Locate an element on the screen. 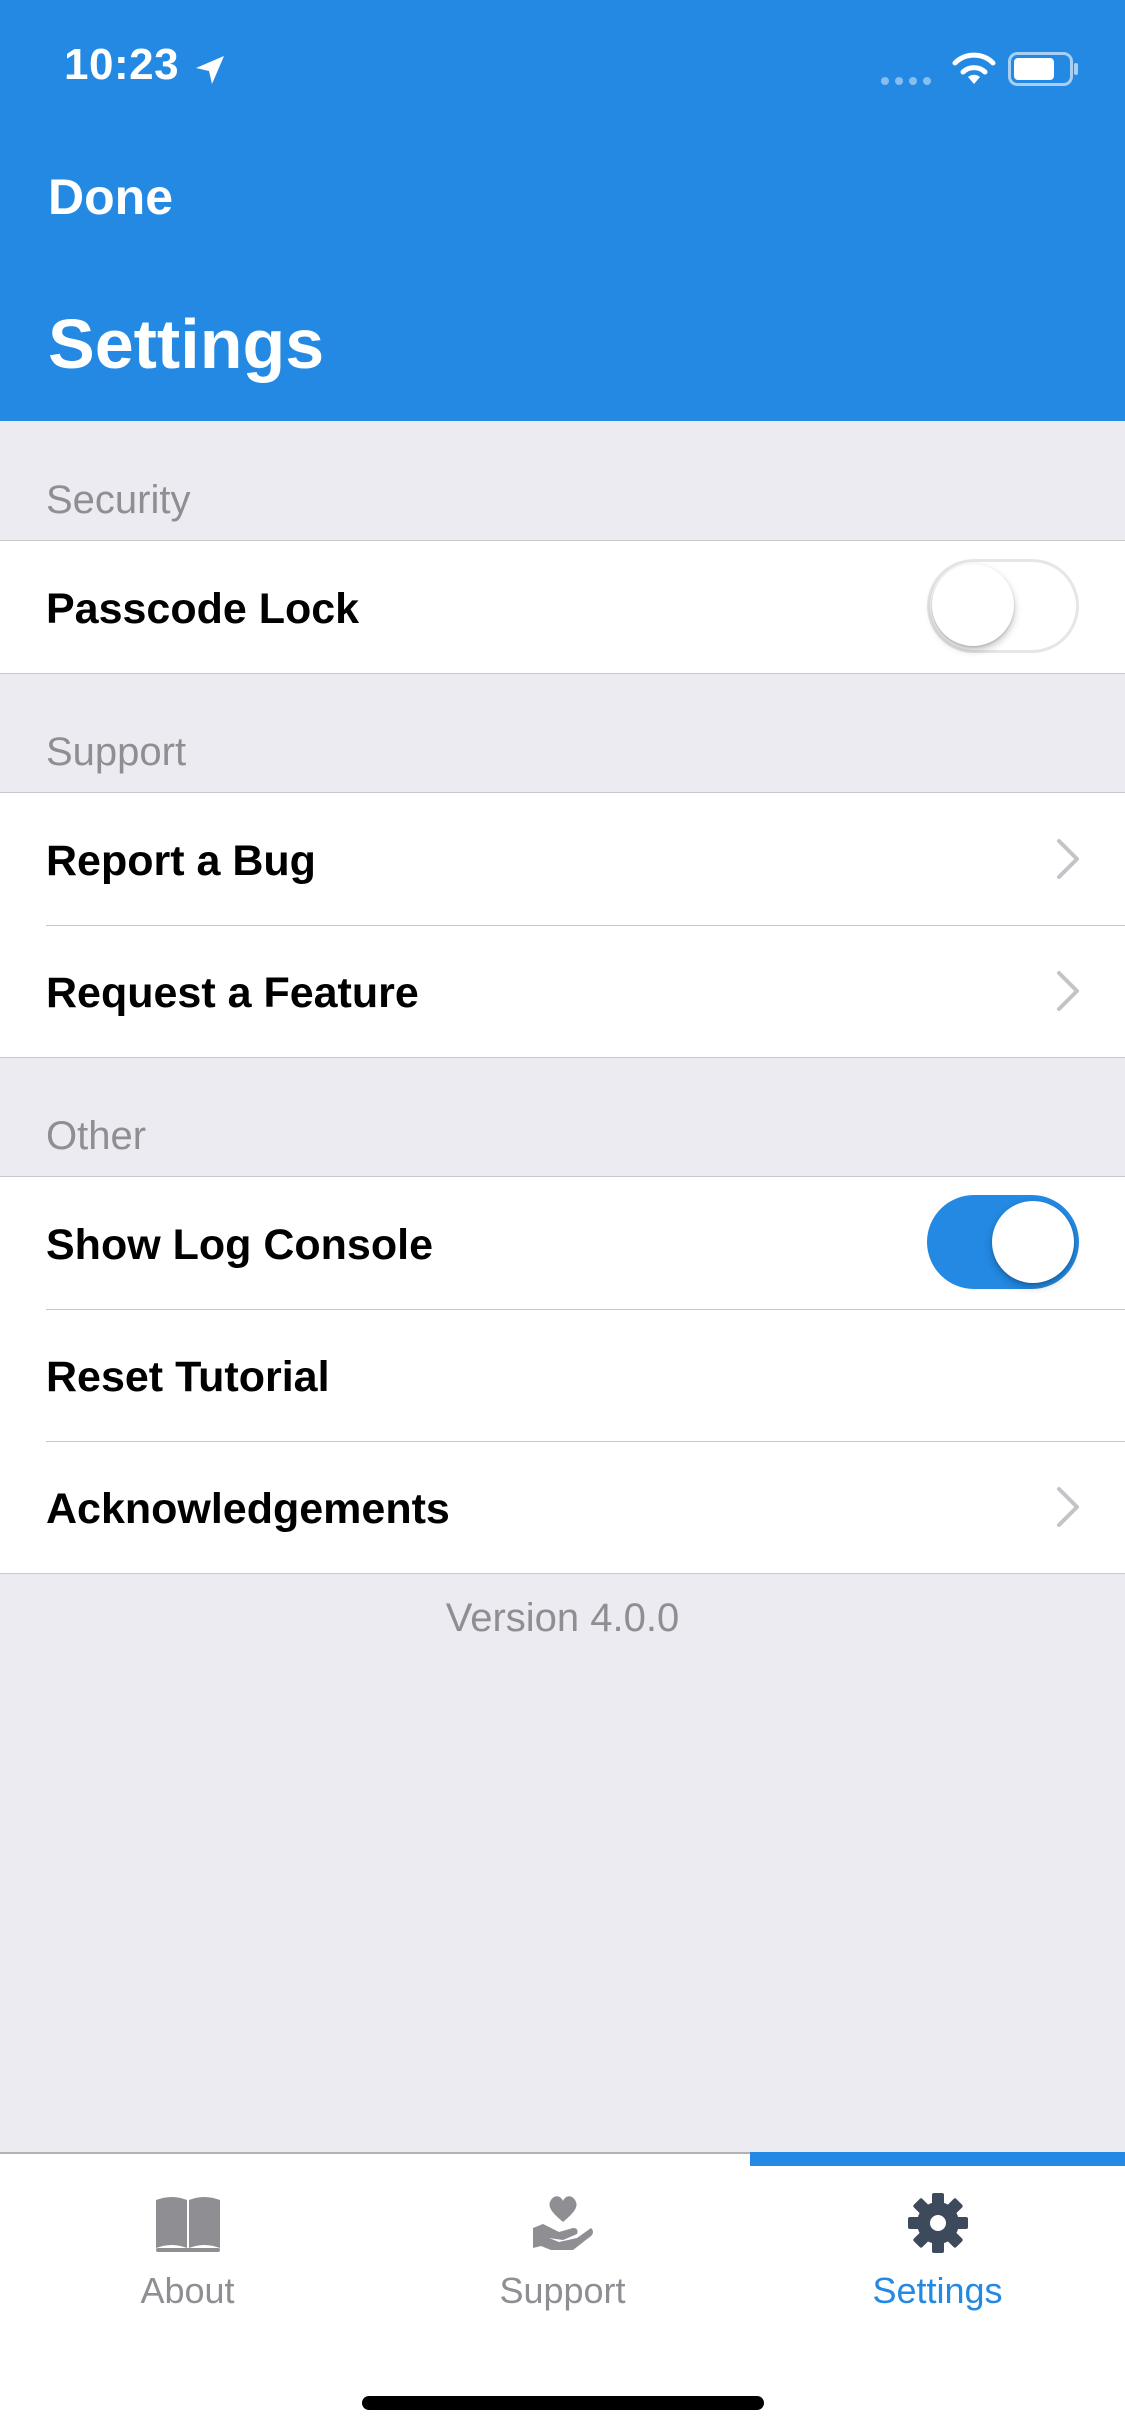 The height and width of the screenshot is (2436, 1125). done-button: Done is located at coordinates (110, 197).